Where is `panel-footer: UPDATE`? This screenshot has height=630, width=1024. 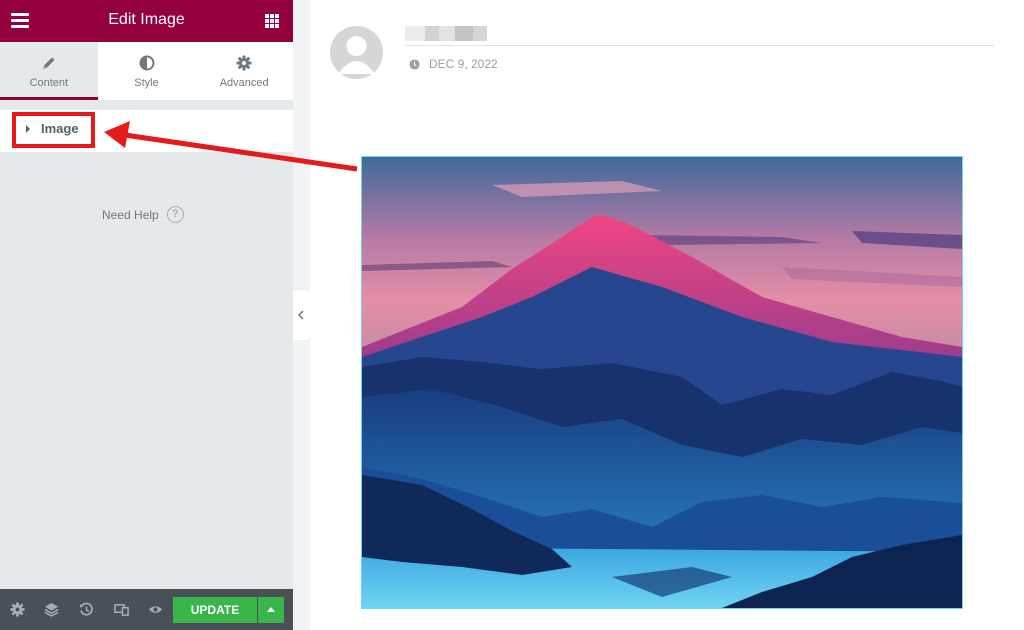 panel-footer: UPDATE is located at coordinates (146, 609).